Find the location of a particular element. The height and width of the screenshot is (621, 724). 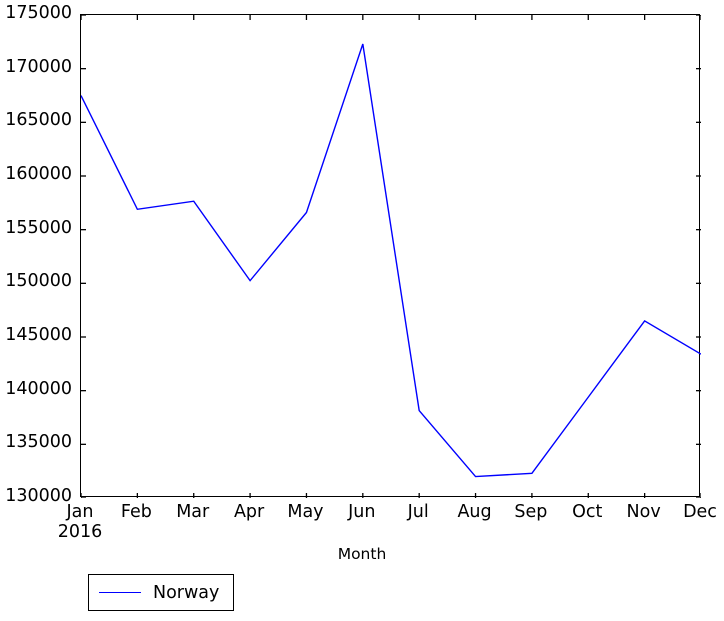

x-tick-label: Jun is located at coordinates (362, 512).